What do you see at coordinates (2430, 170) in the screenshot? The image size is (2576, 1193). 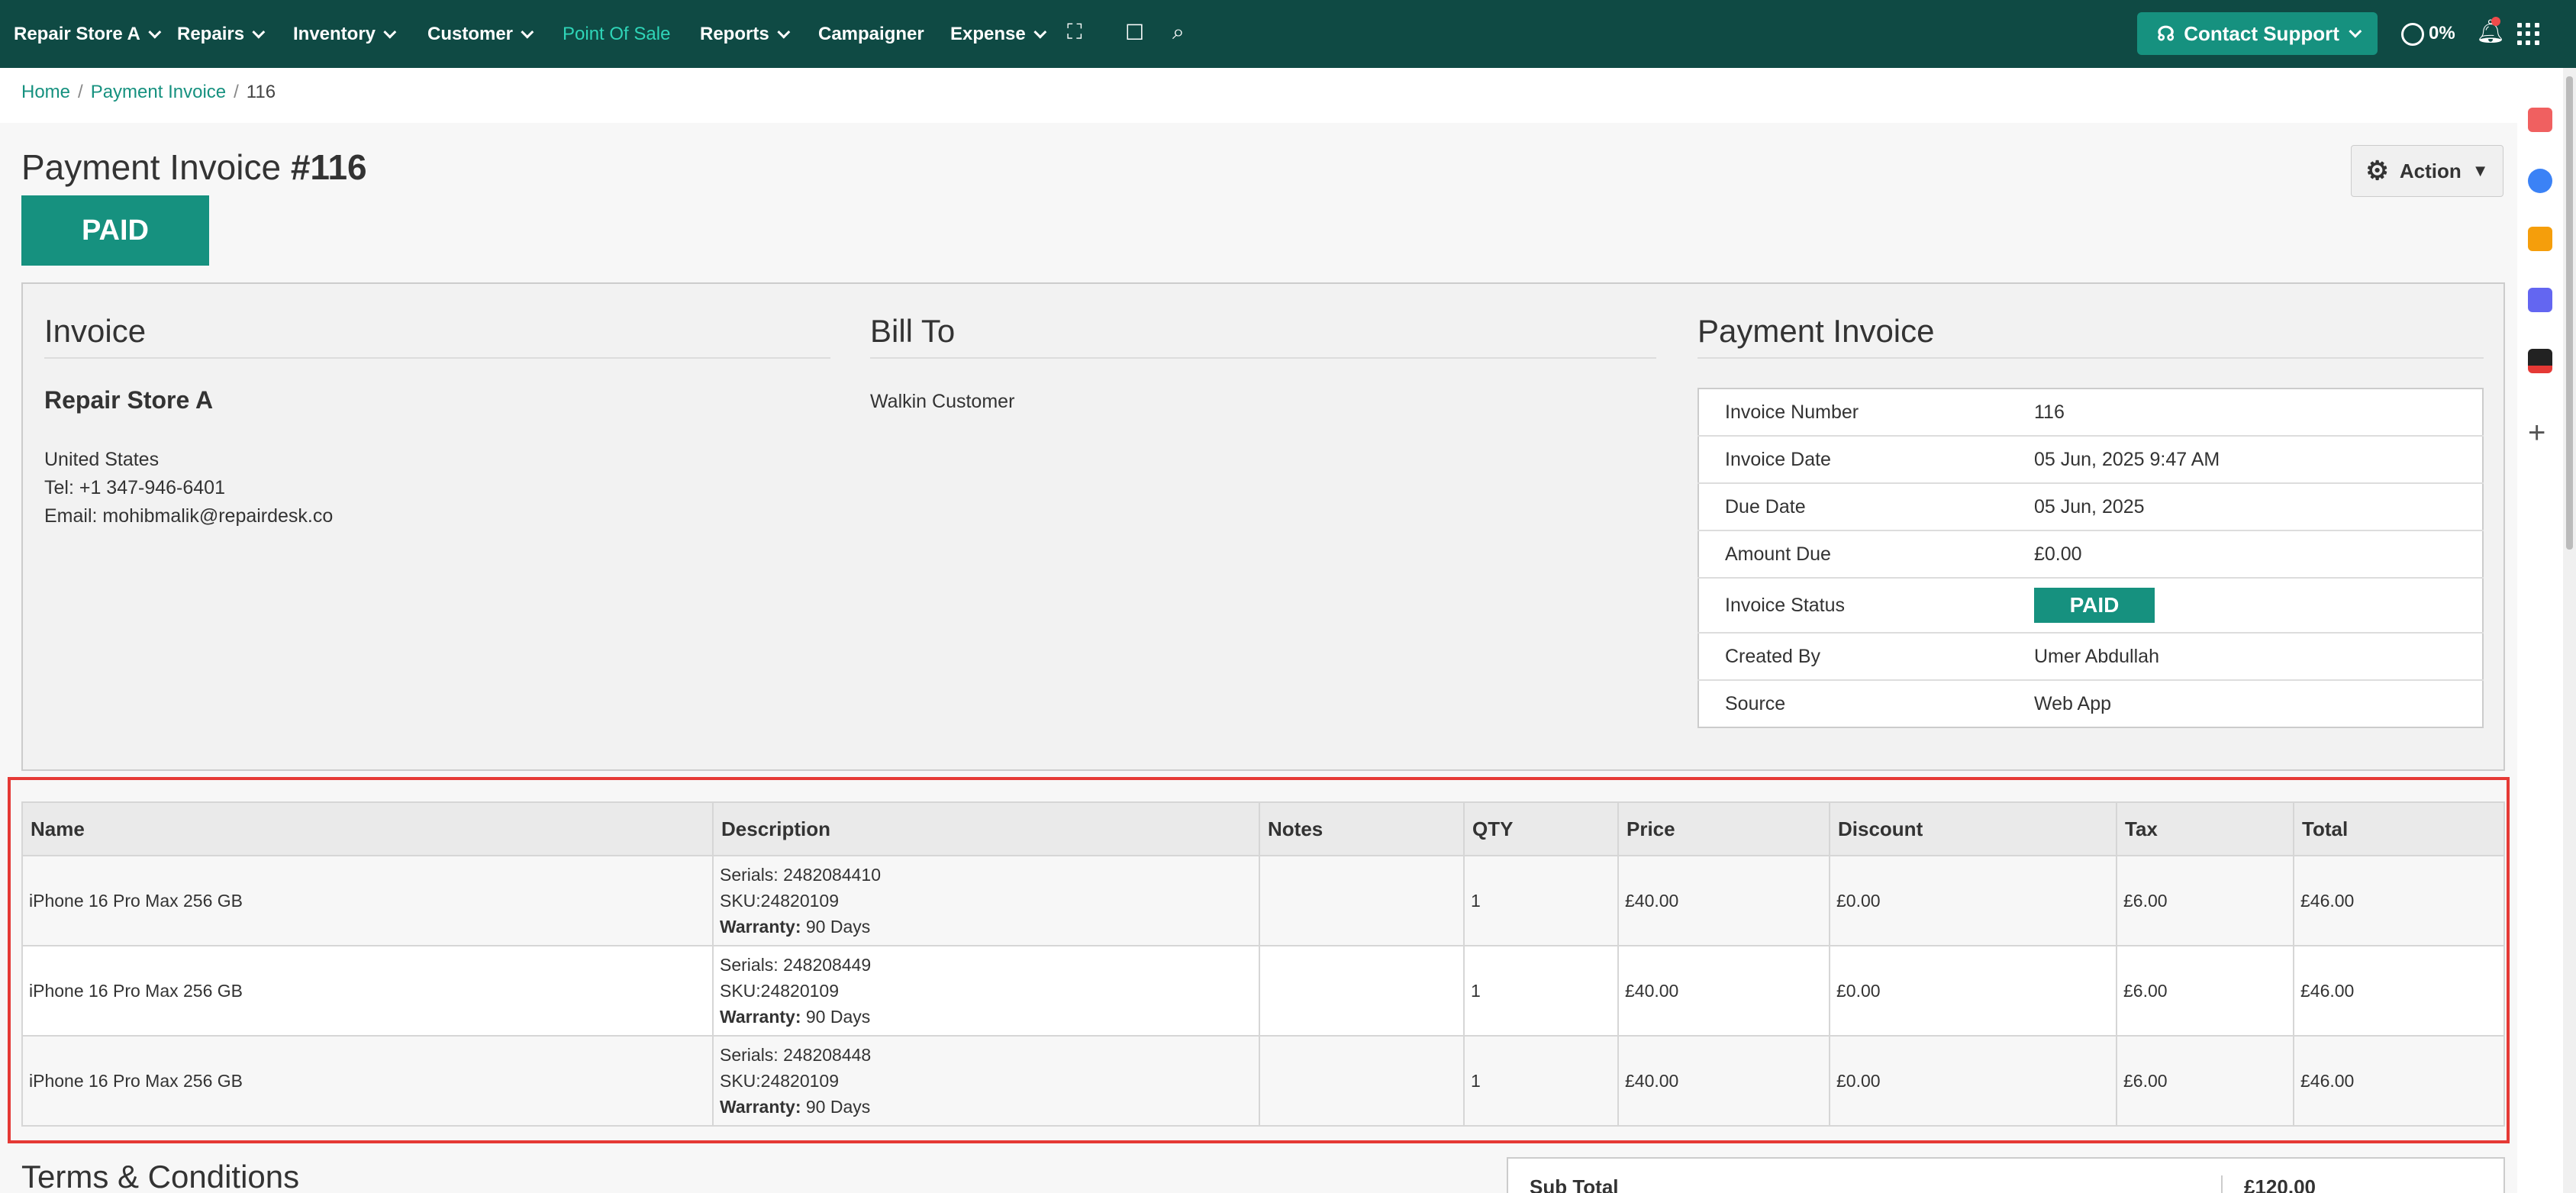 I see `action-button-label: Action` at bounding box center [2430, 170].